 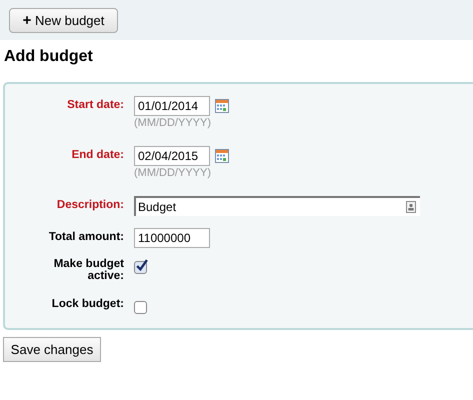 I want to click on contact-card-icon, so click(x=411, y=207).